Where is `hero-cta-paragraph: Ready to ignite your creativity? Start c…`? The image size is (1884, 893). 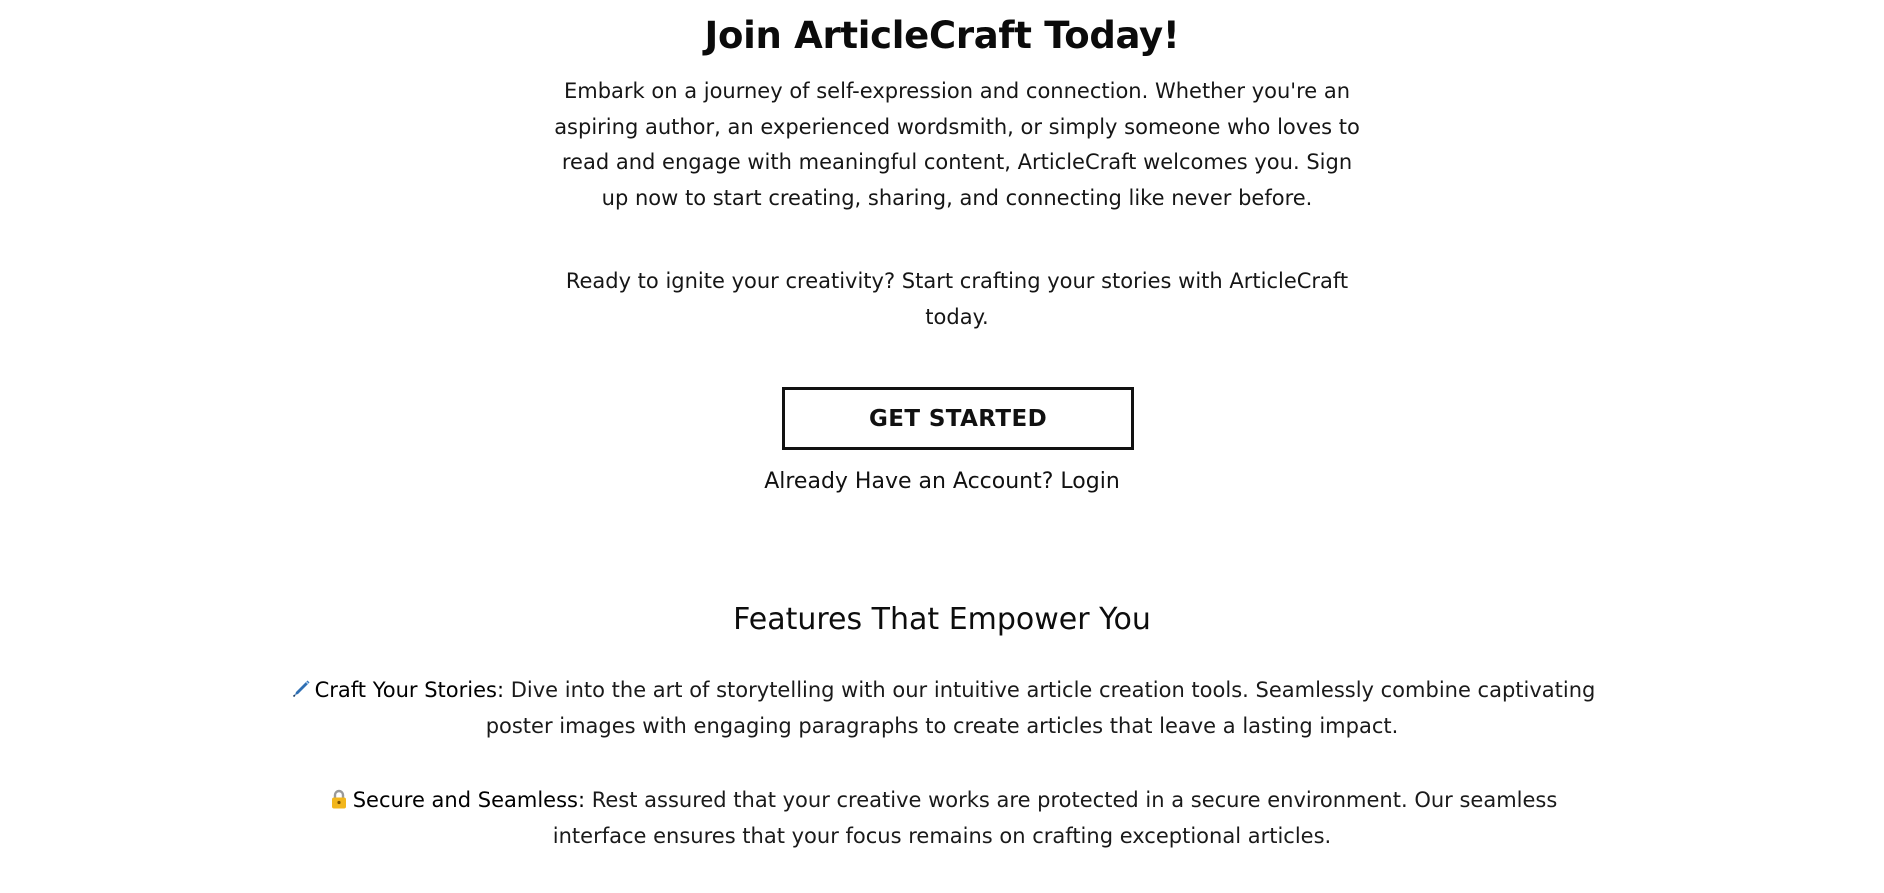
hero-cta-paragraph: Ready to ignite your creativity? Start c… is located at coordinates (957, 299).